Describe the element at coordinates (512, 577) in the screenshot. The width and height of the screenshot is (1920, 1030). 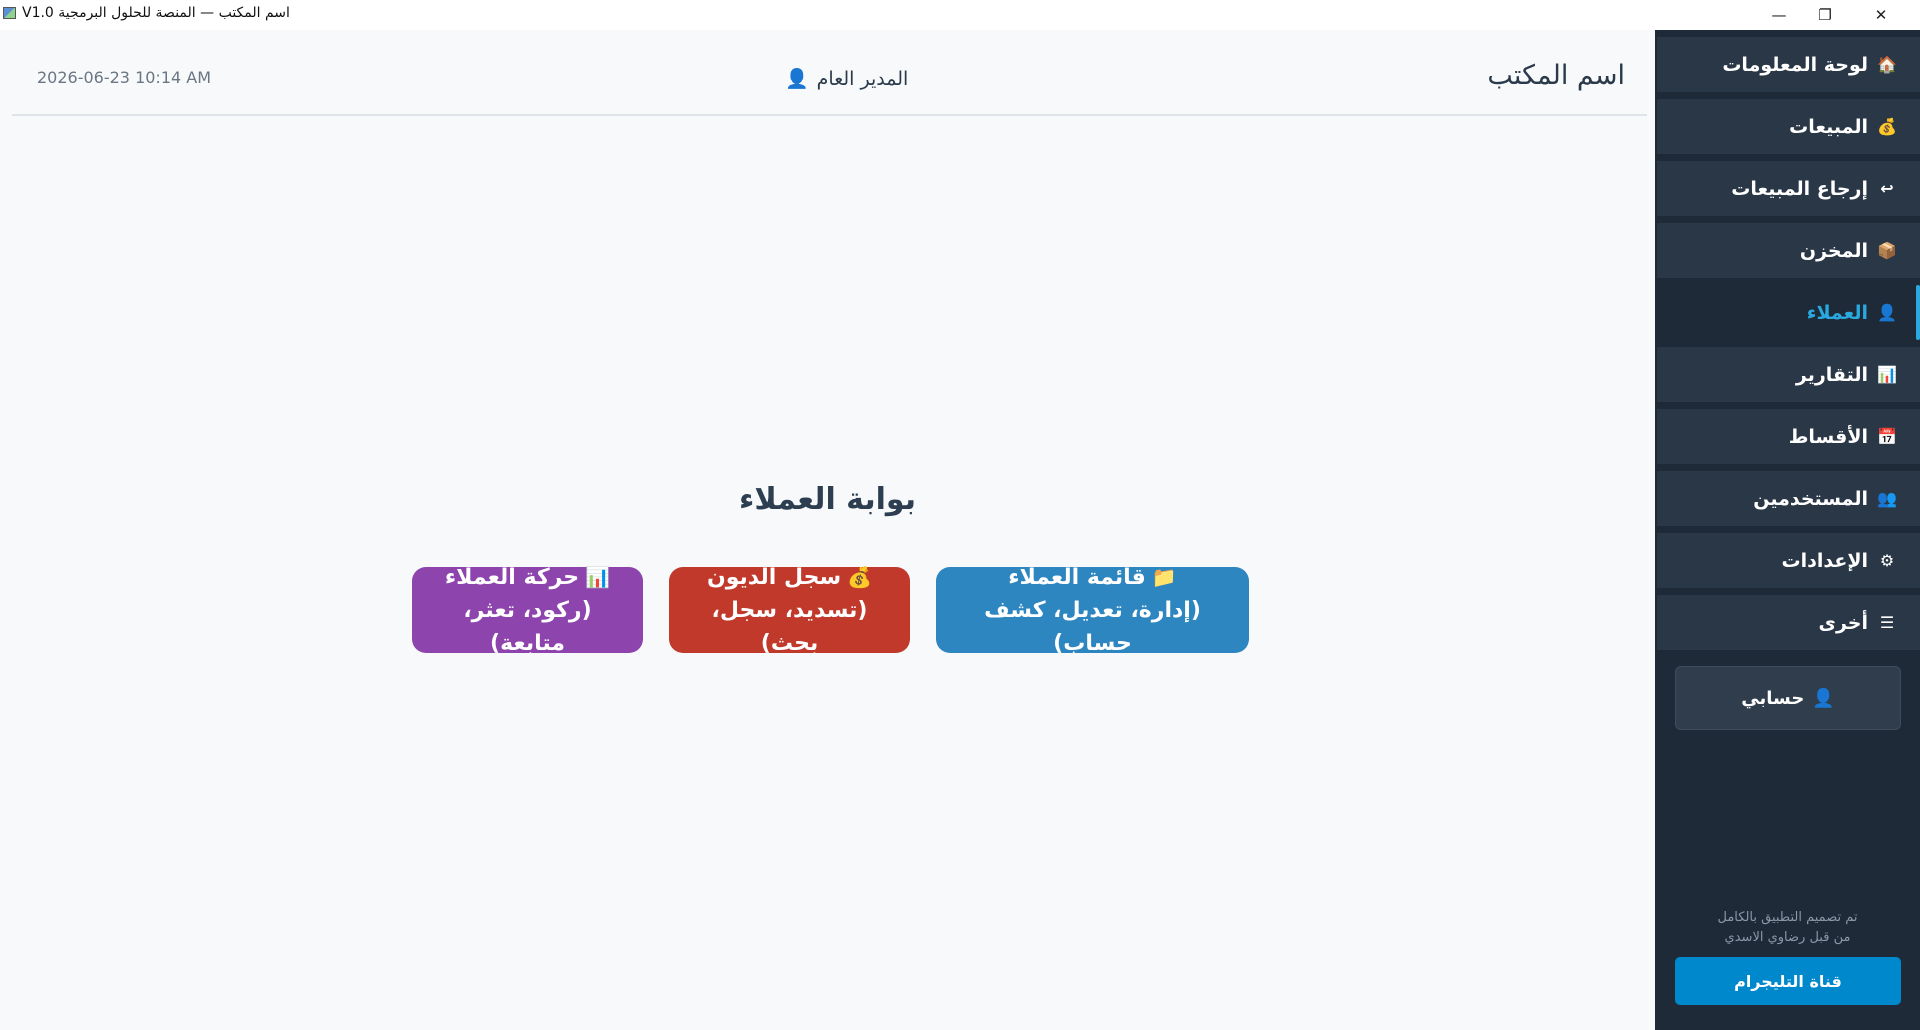
I see `button-label: حركة العملاء` at that location.